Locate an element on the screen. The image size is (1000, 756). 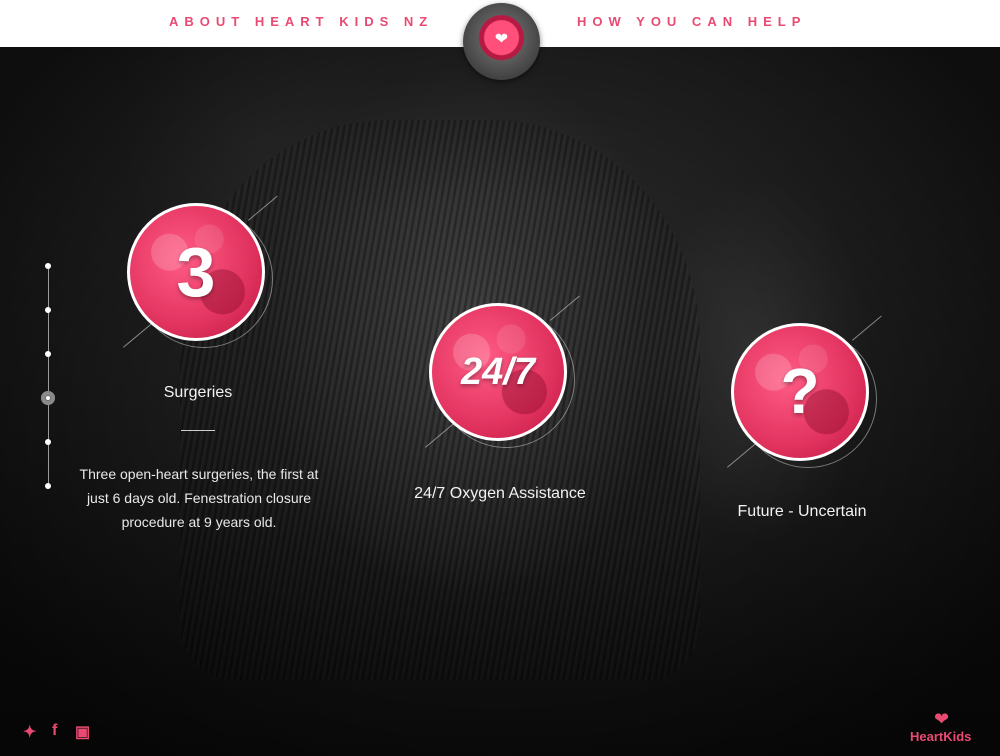
brand-heart-icon: ❤ is located at coordinates (942, 719).